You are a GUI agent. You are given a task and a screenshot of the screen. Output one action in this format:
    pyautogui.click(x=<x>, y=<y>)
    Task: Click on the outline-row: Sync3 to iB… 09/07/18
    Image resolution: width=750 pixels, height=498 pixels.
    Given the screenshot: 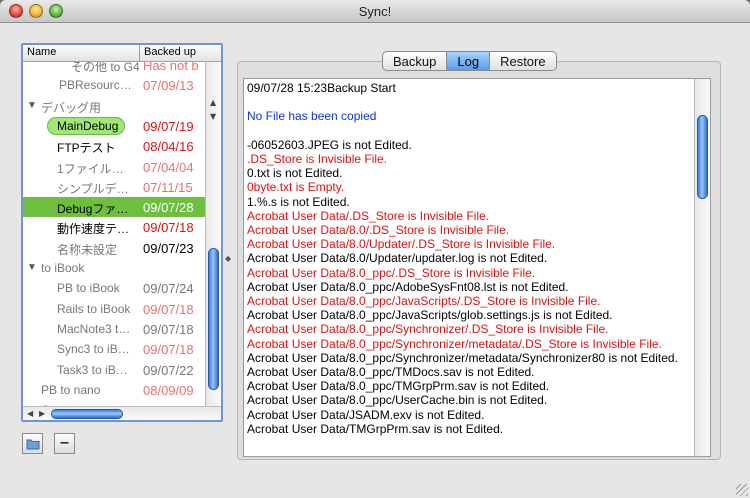 What is the action you would take?
    pyautogui.click(x=114, y=349)
    